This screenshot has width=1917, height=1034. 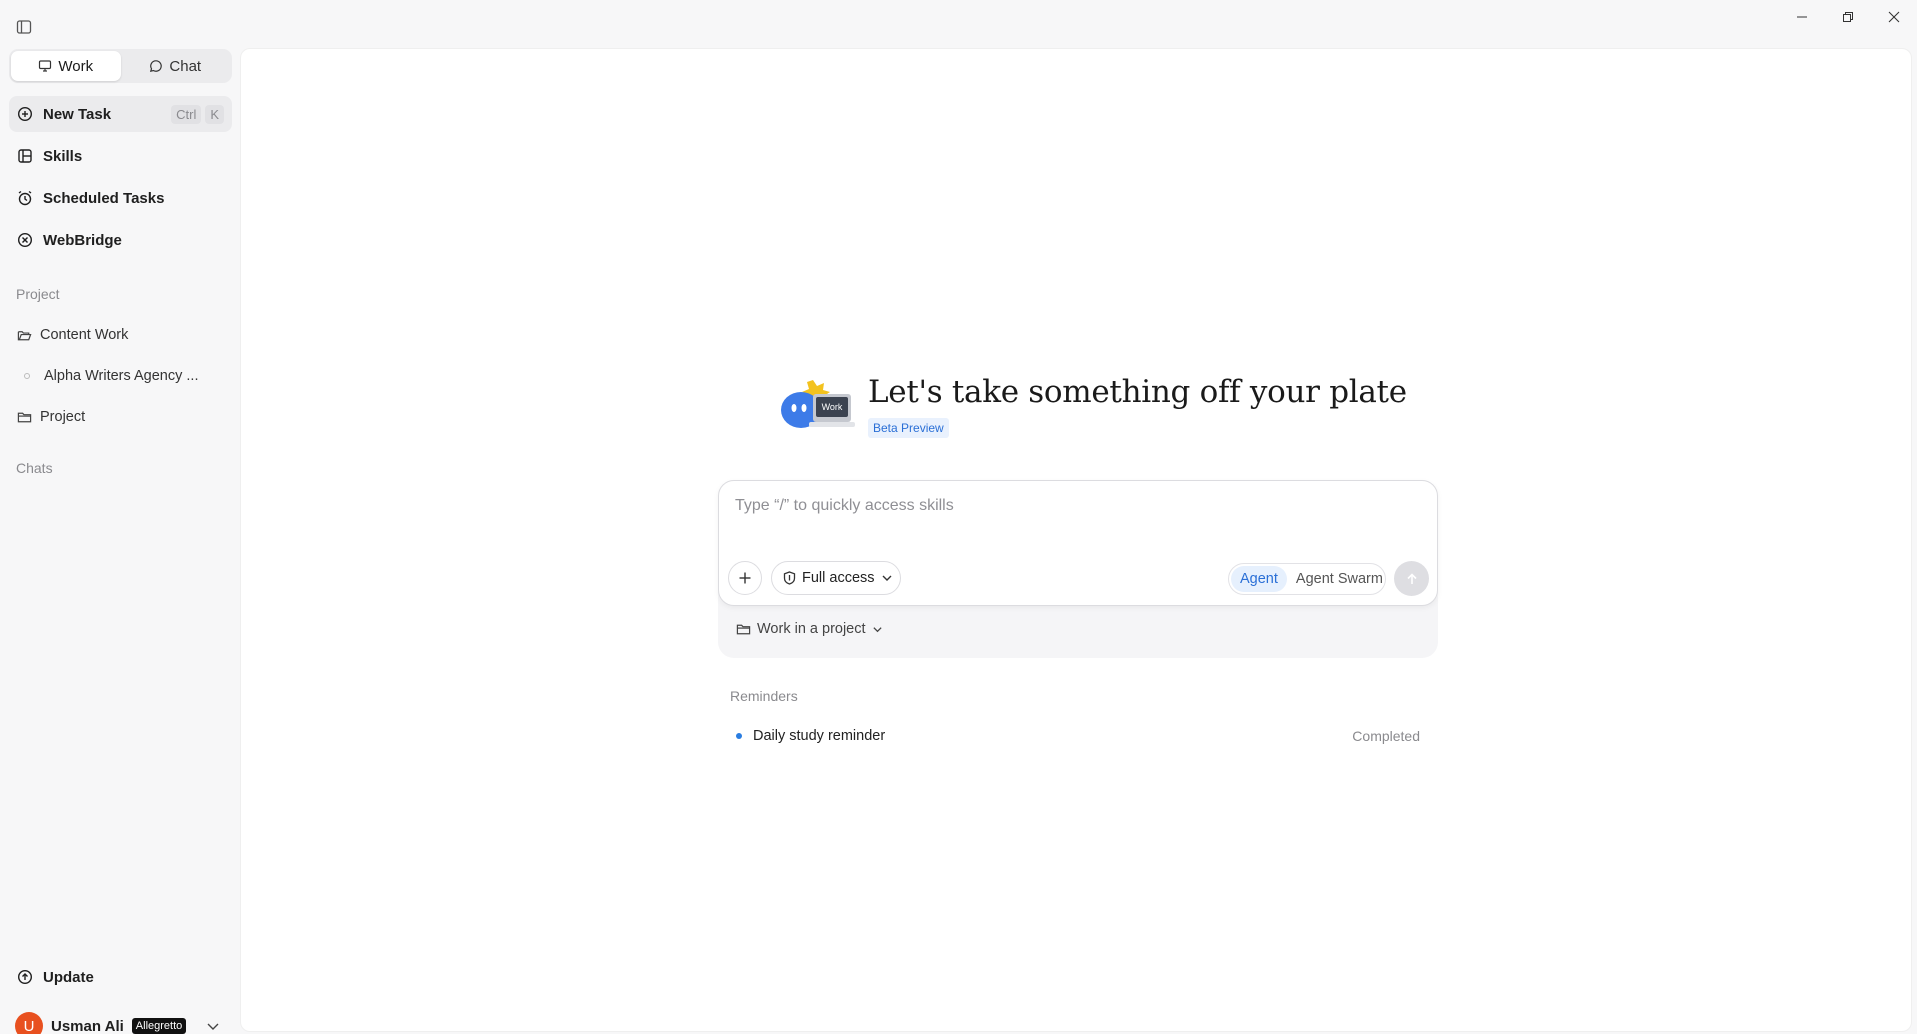 I want to click on project-item-project: Project, so click(x=120, y=417).